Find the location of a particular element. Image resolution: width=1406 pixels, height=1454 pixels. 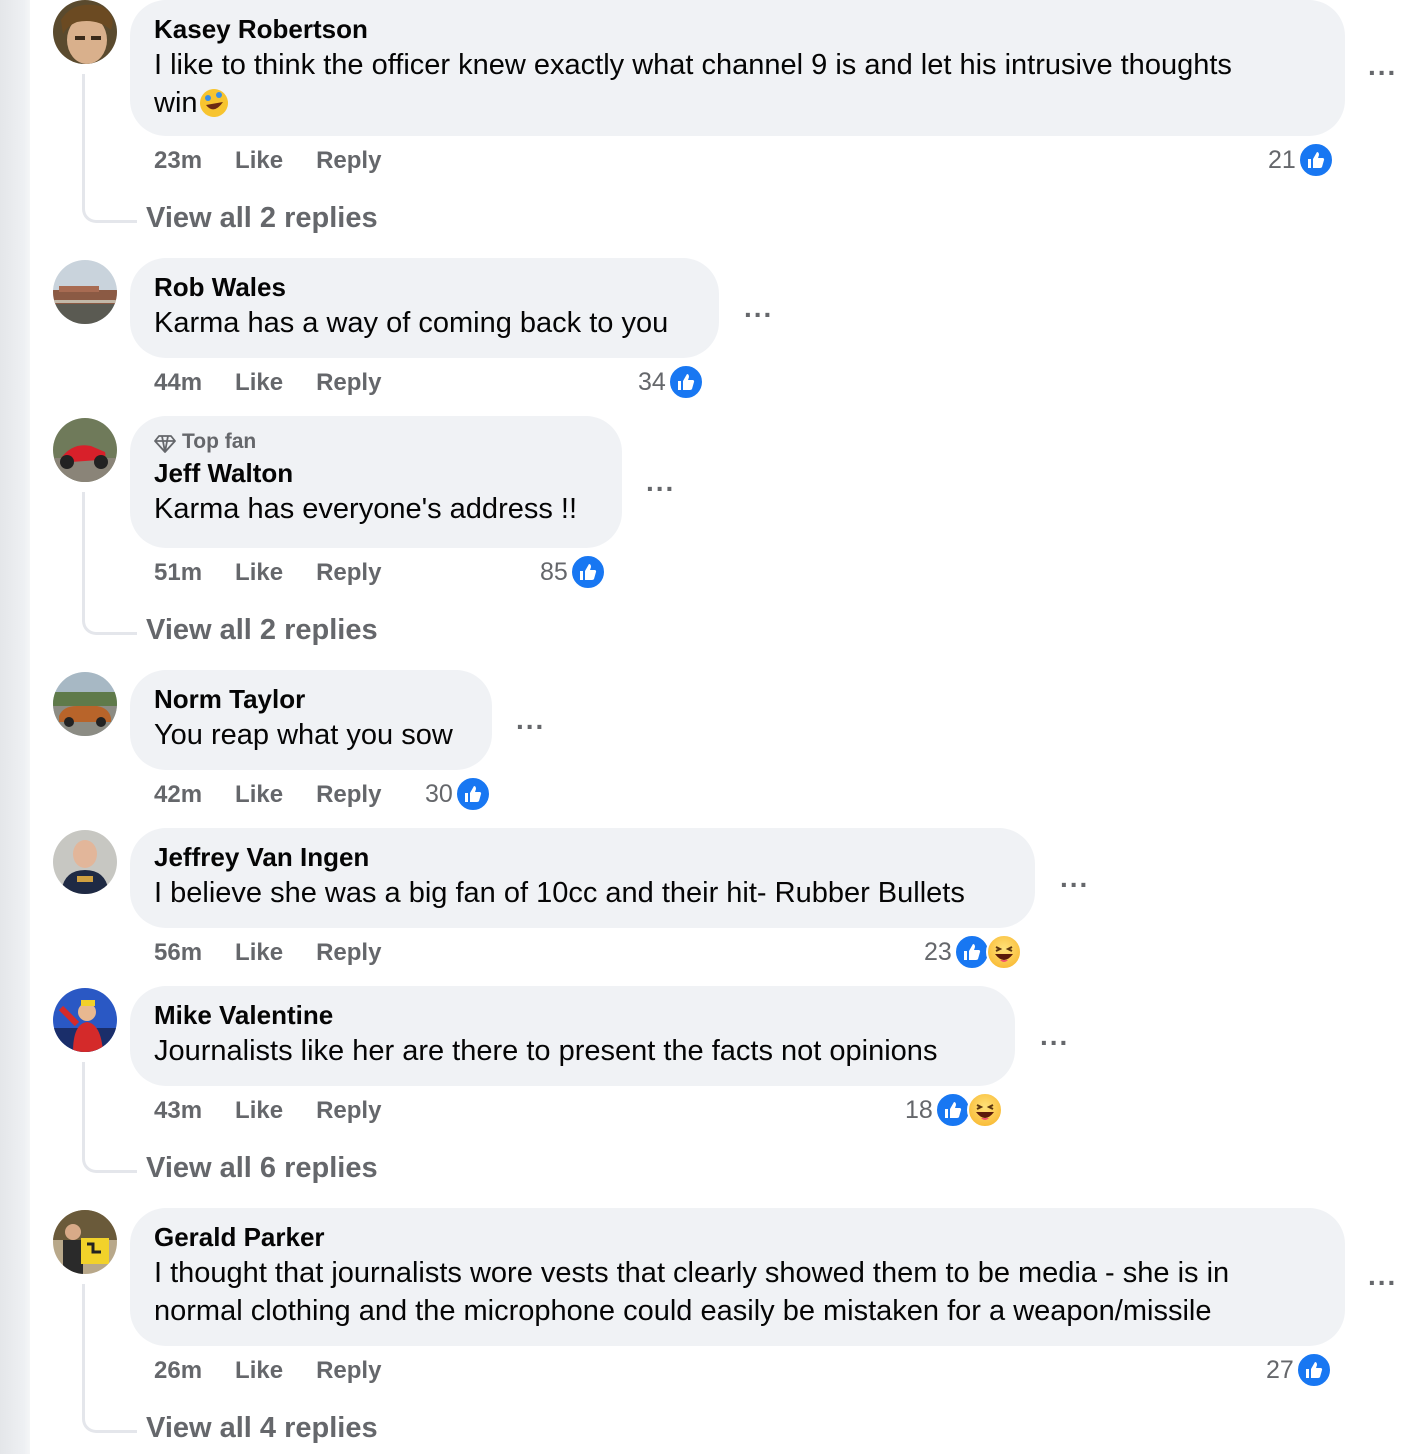

comment-timestamp: 23m is located at coordinates (178, 161).